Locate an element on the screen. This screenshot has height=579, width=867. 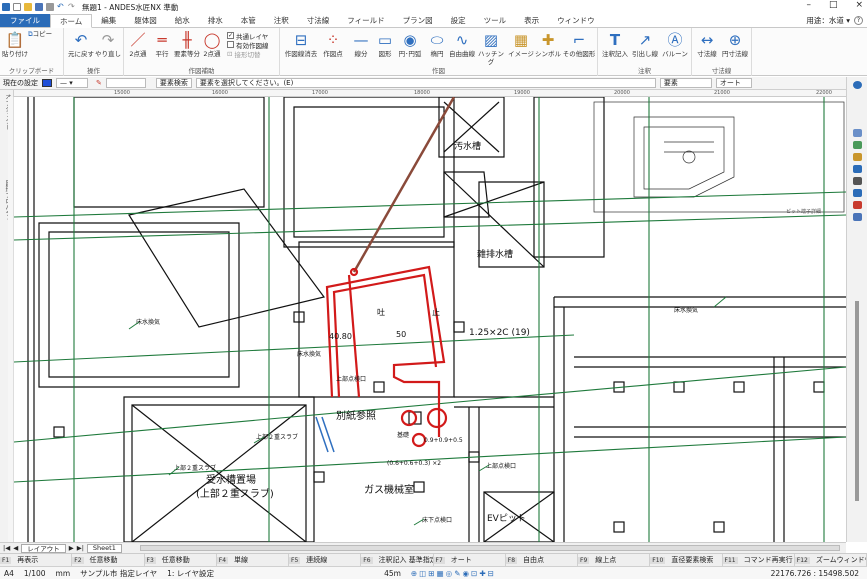
fkey-9: F9 線上点 is located at coordinates (614, 560).